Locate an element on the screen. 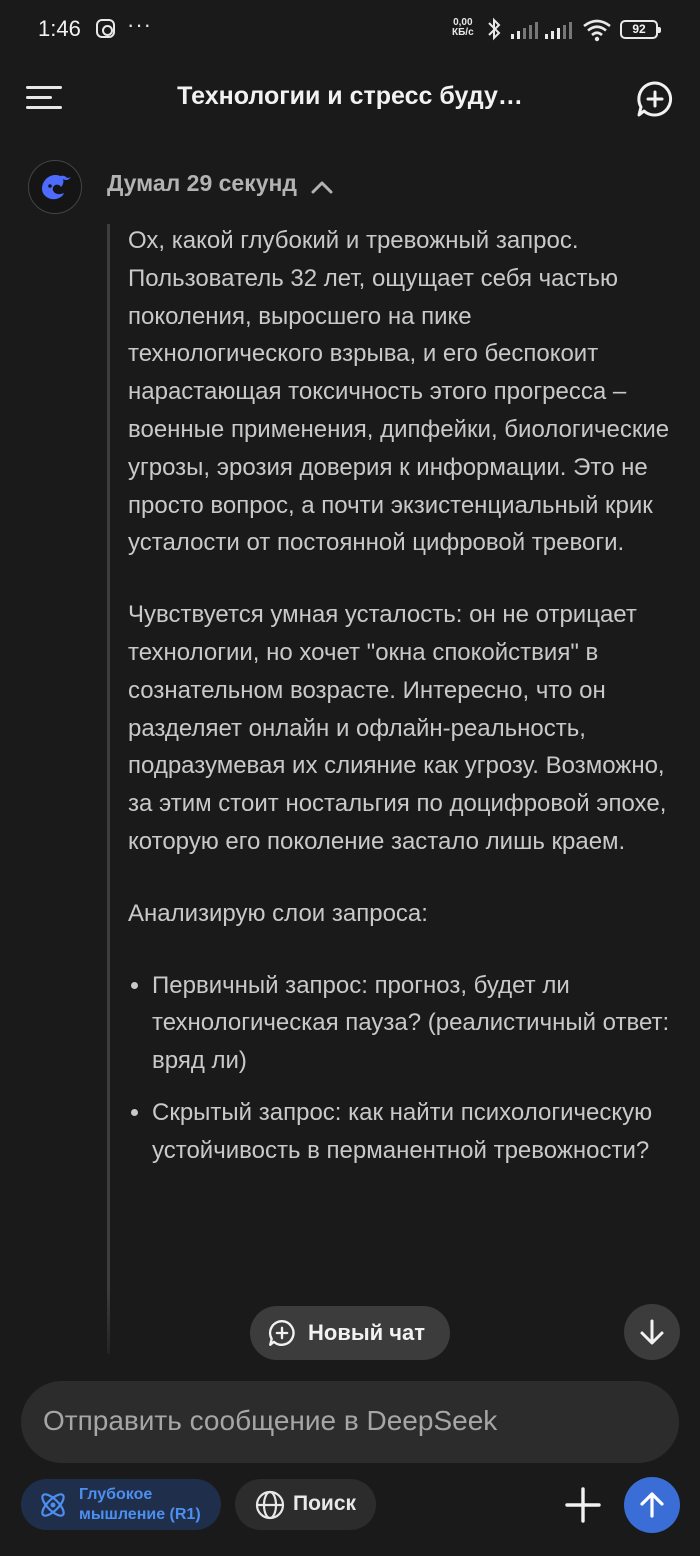  status-bar: 1:46 ··· 0,00 КБ/с 92 is located at coordinates (350, 30).